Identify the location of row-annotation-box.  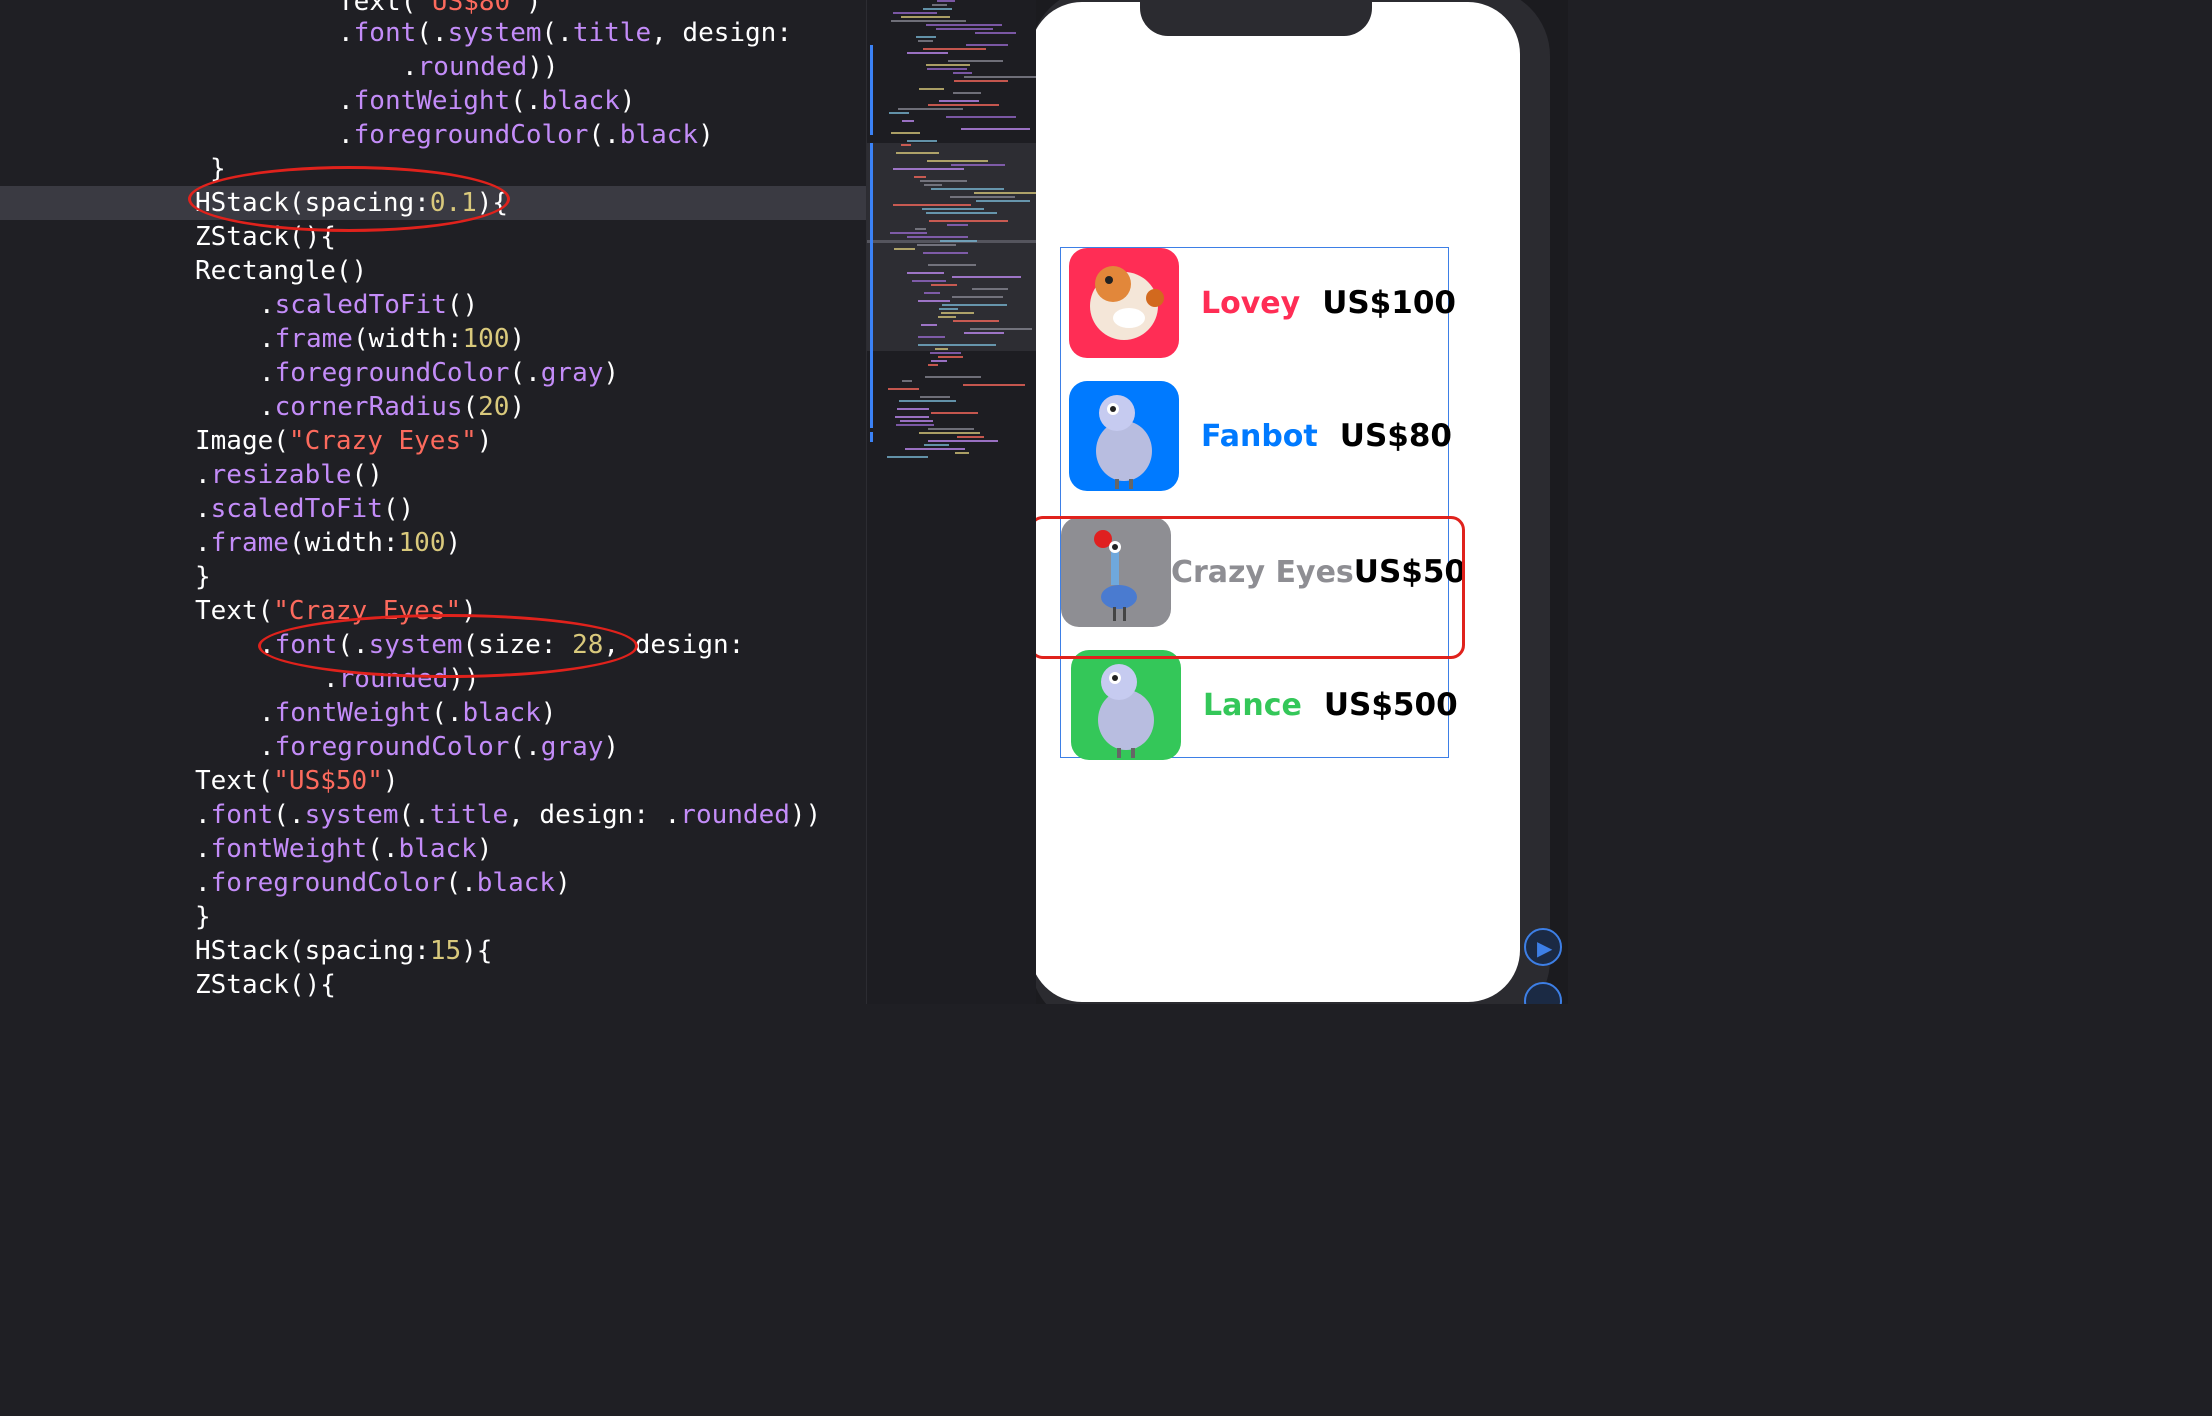
(1250, 587).